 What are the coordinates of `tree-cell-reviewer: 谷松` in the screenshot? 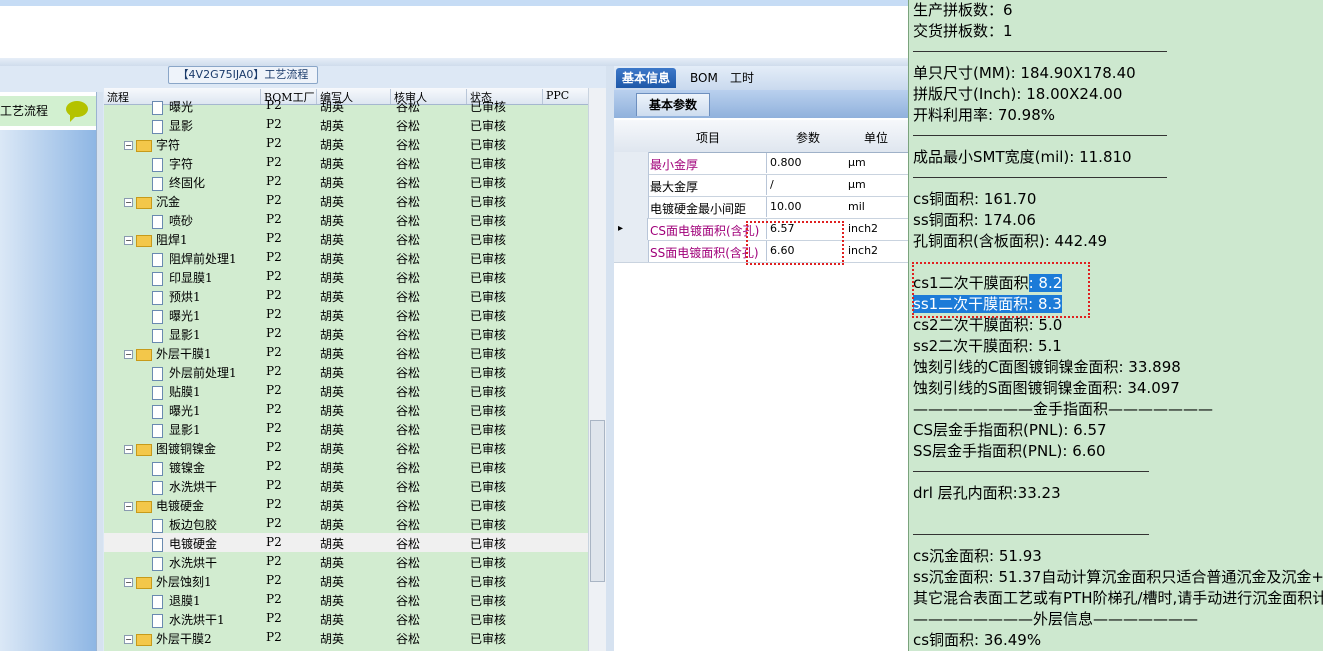 It's located at (408, 145).